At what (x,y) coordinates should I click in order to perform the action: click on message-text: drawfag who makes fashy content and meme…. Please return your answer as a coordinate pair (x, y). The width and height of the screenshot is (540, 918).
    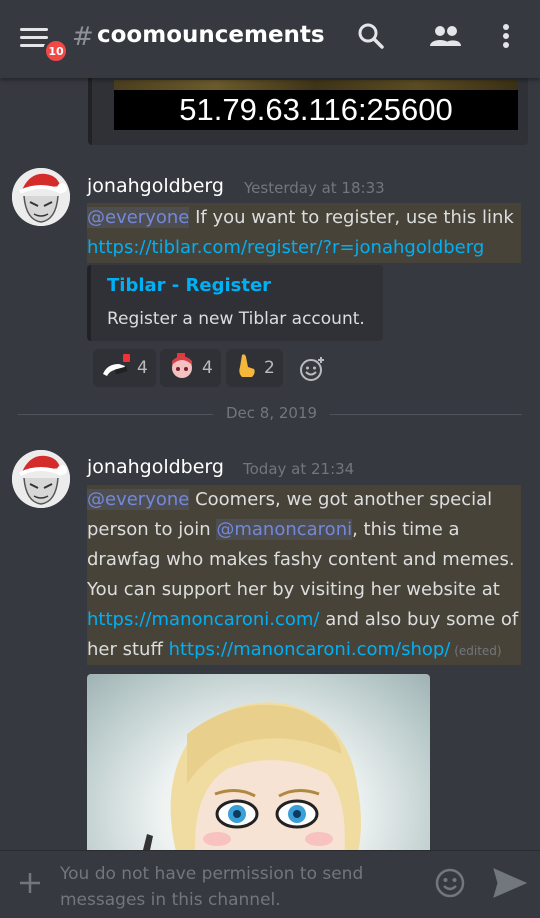
    Looking at the image, I should click on (301, 559).